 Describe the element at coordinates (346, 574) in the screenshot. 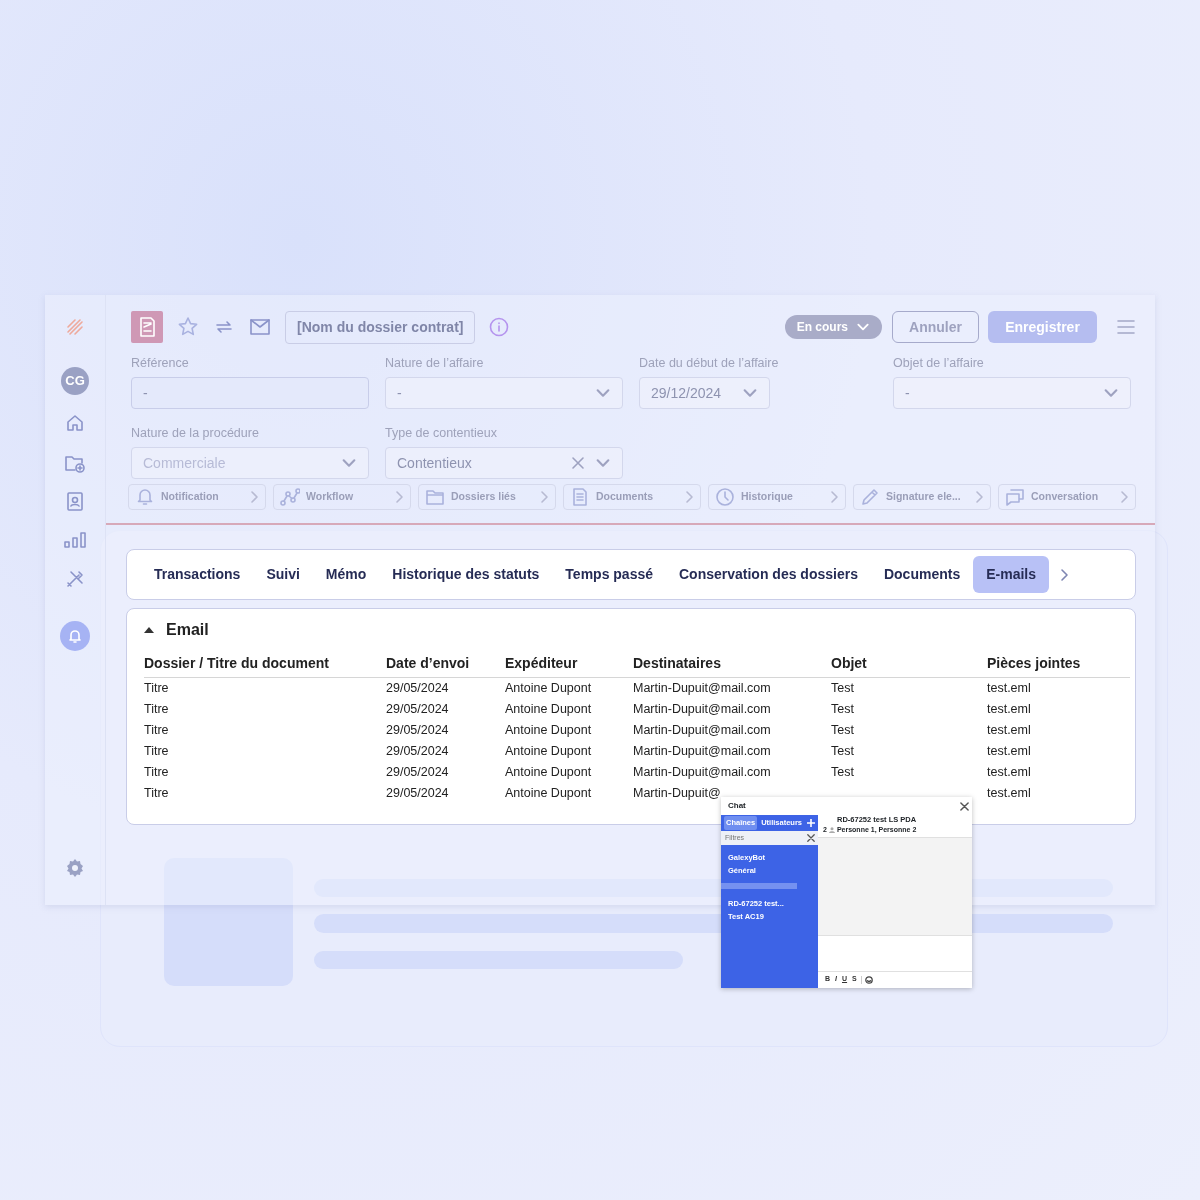

I see `tab: Mémo` at that location.